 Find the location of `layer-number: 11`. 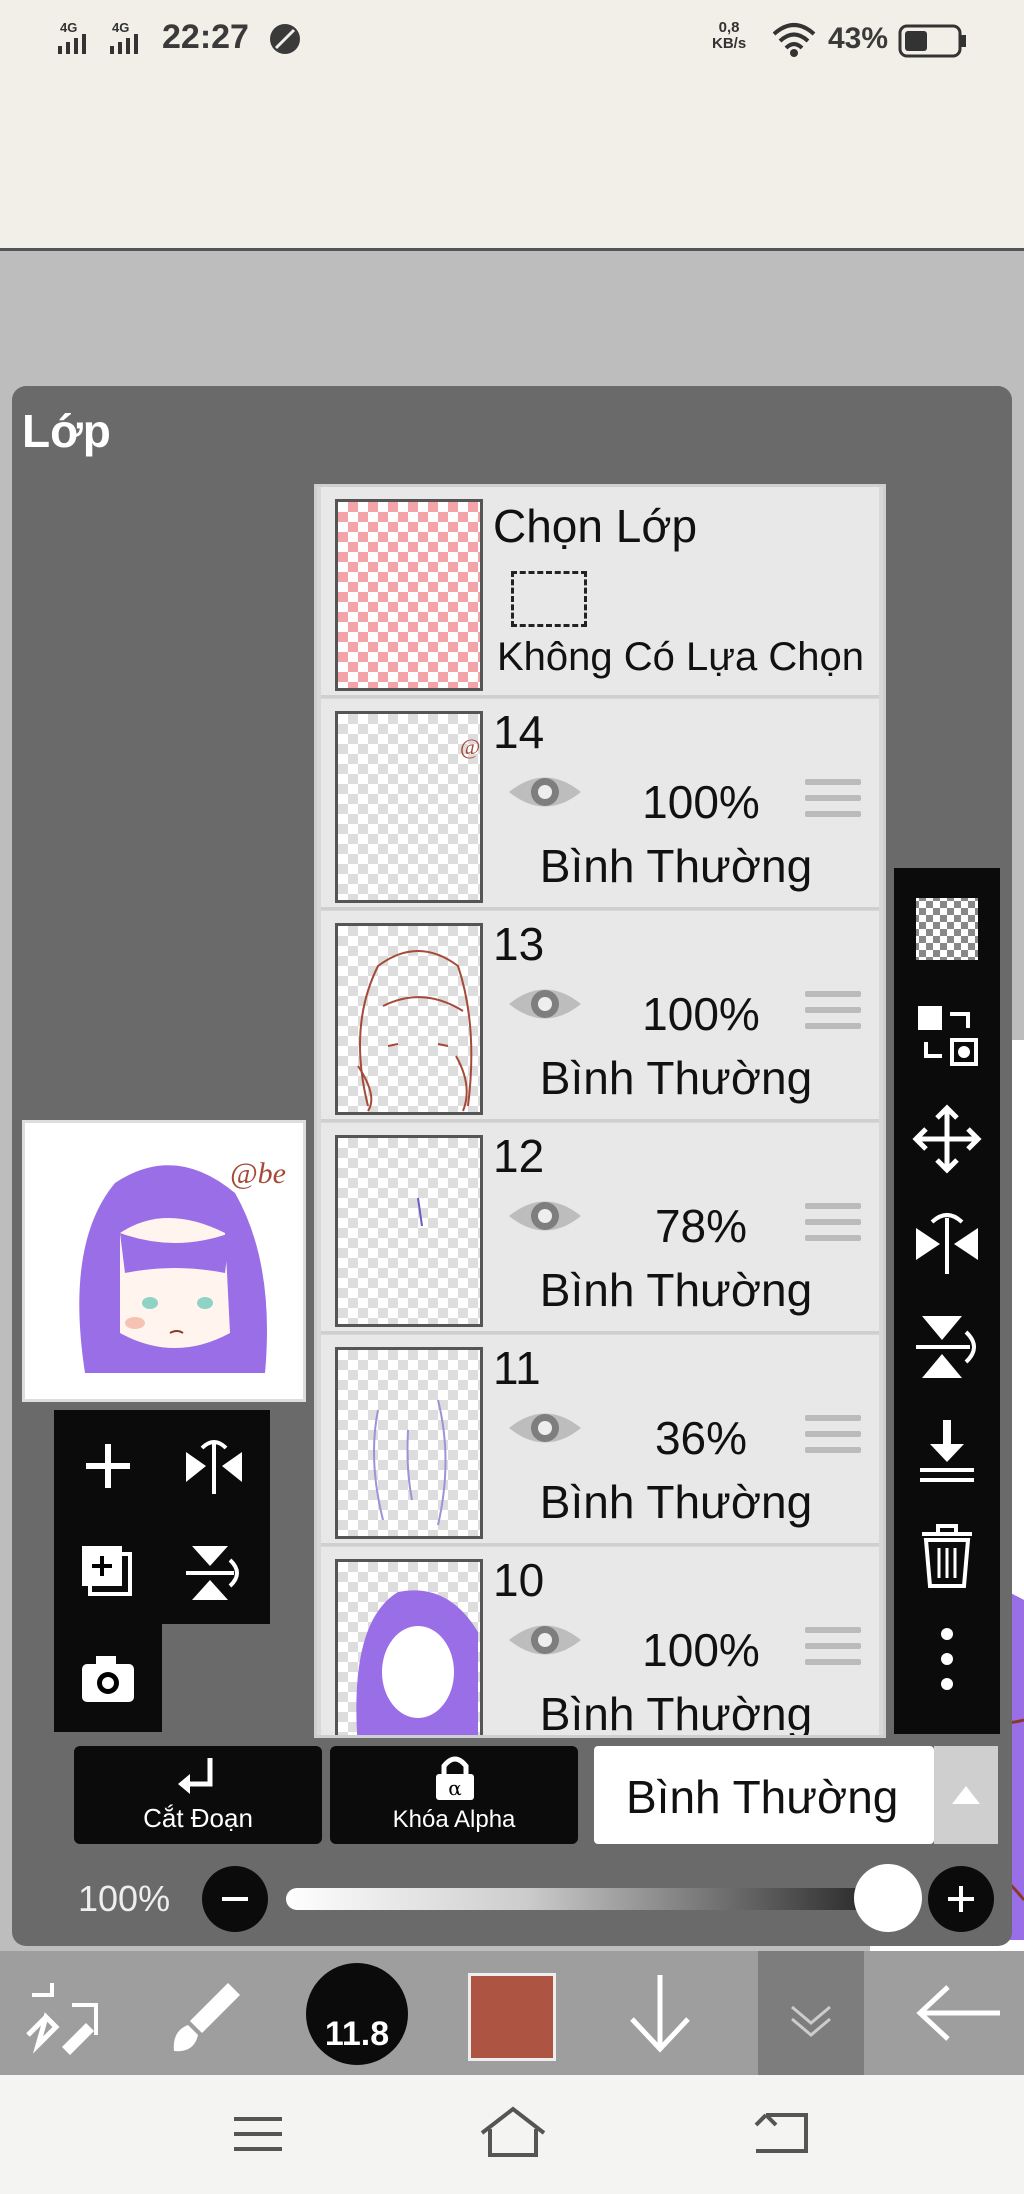

layer-number: 11 is located at coordinates (517, 1368).